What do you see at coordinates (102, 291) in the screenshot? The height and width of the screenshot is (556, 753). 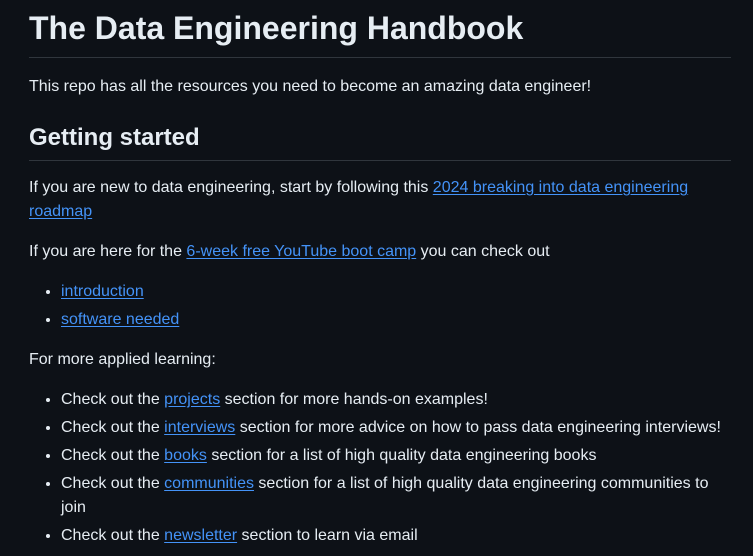 I see `introduction-link: introduction` at bounding box center [102, 291].